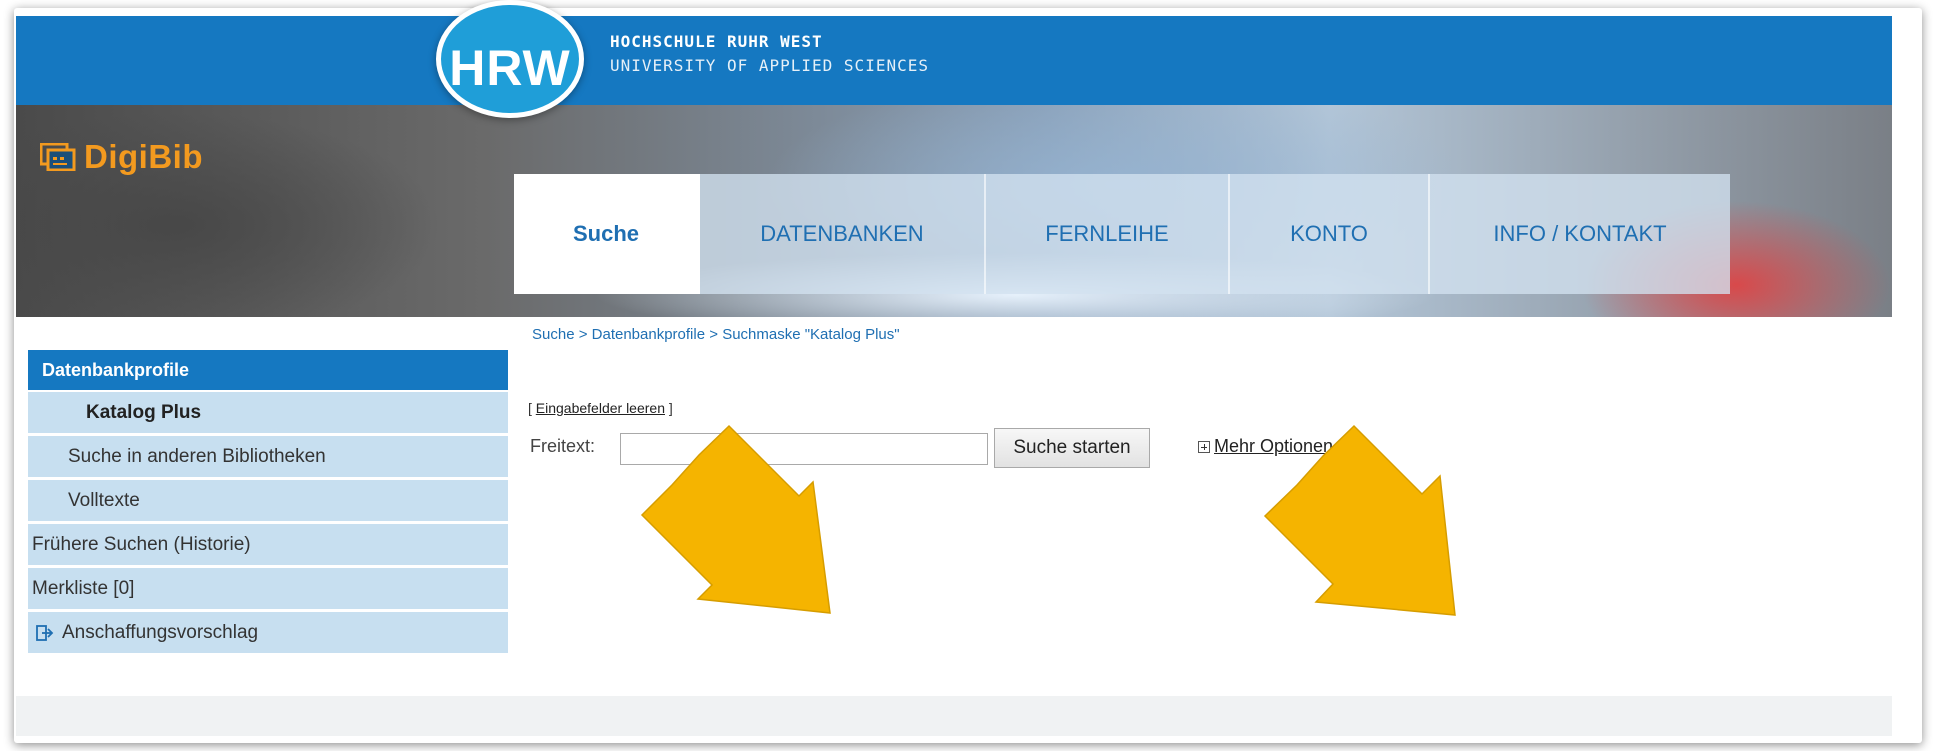 The width and height of the screenshot is (1936, 751). I want to click on annotation-arrows, so click(1048, 520).